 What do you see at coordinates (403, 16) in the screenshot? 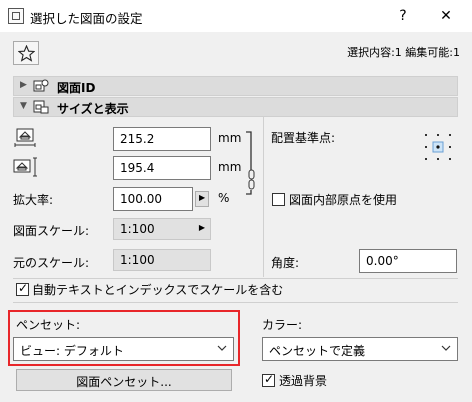
I see `help-button: ?` at bounding box center [403, 16].